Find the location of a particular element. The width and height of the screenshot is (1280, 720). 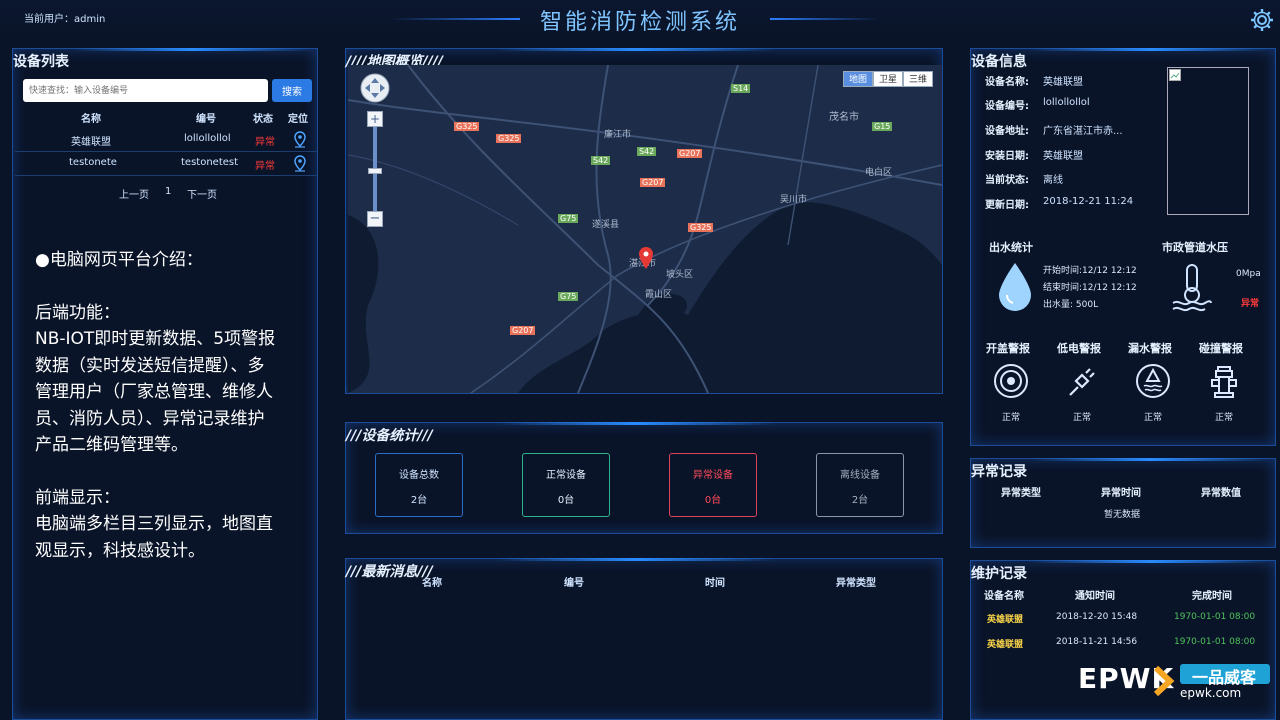

map-type-tab-map: 地图 is located at coordinates (858, 79).